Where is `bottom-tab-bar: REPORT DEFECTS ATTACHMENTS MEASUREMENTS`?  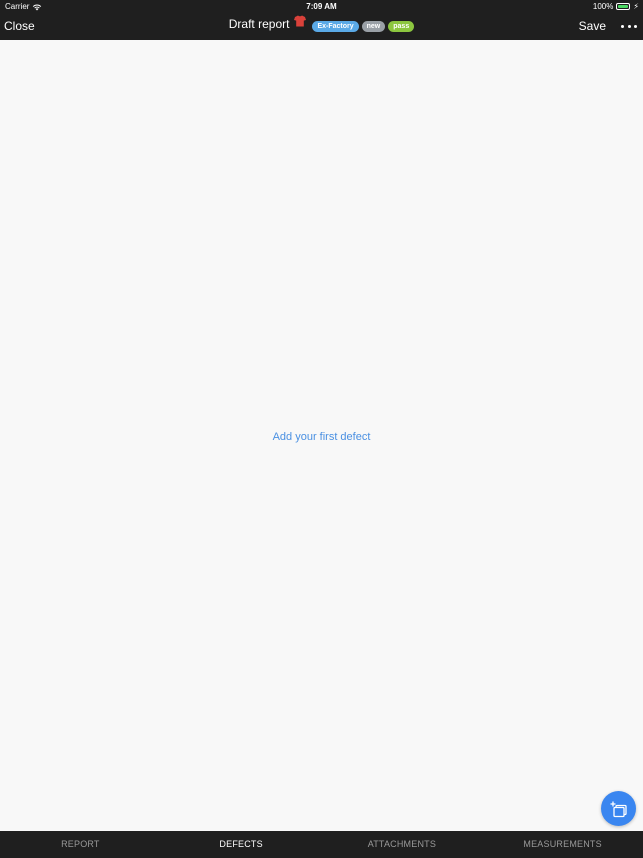 bottom-tab-bar: REPORT DEFECTS ATTACHMENTS MEASUREMENTS is located at coordinates (321, 844).